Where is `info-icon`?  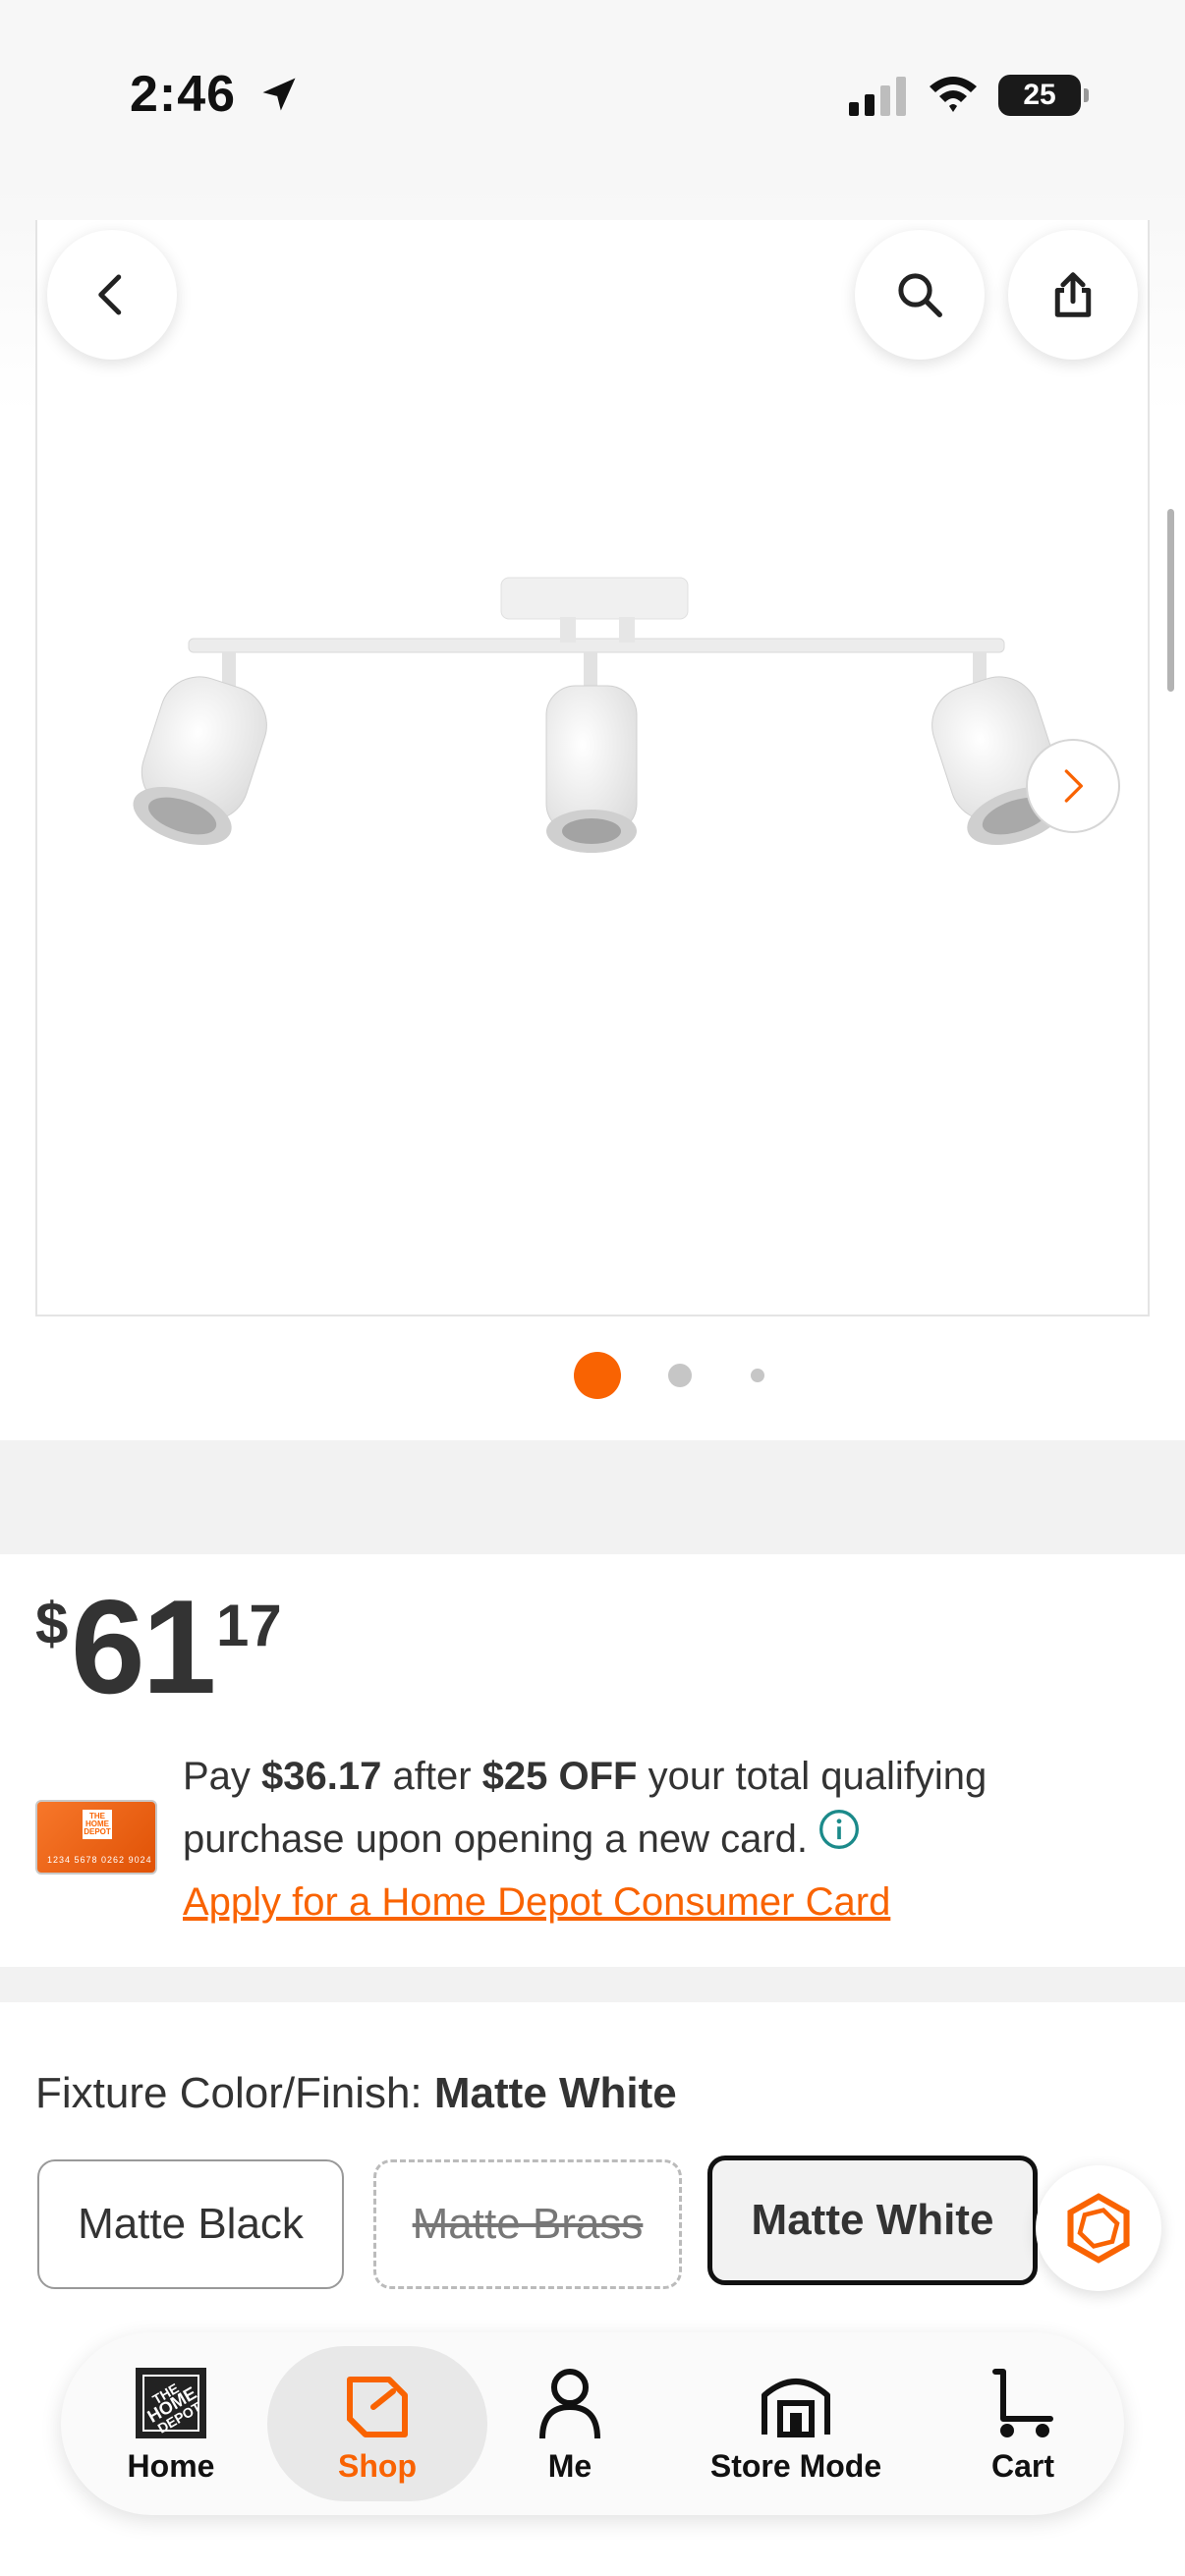
info-icon is located at coordinates (840, 1829).